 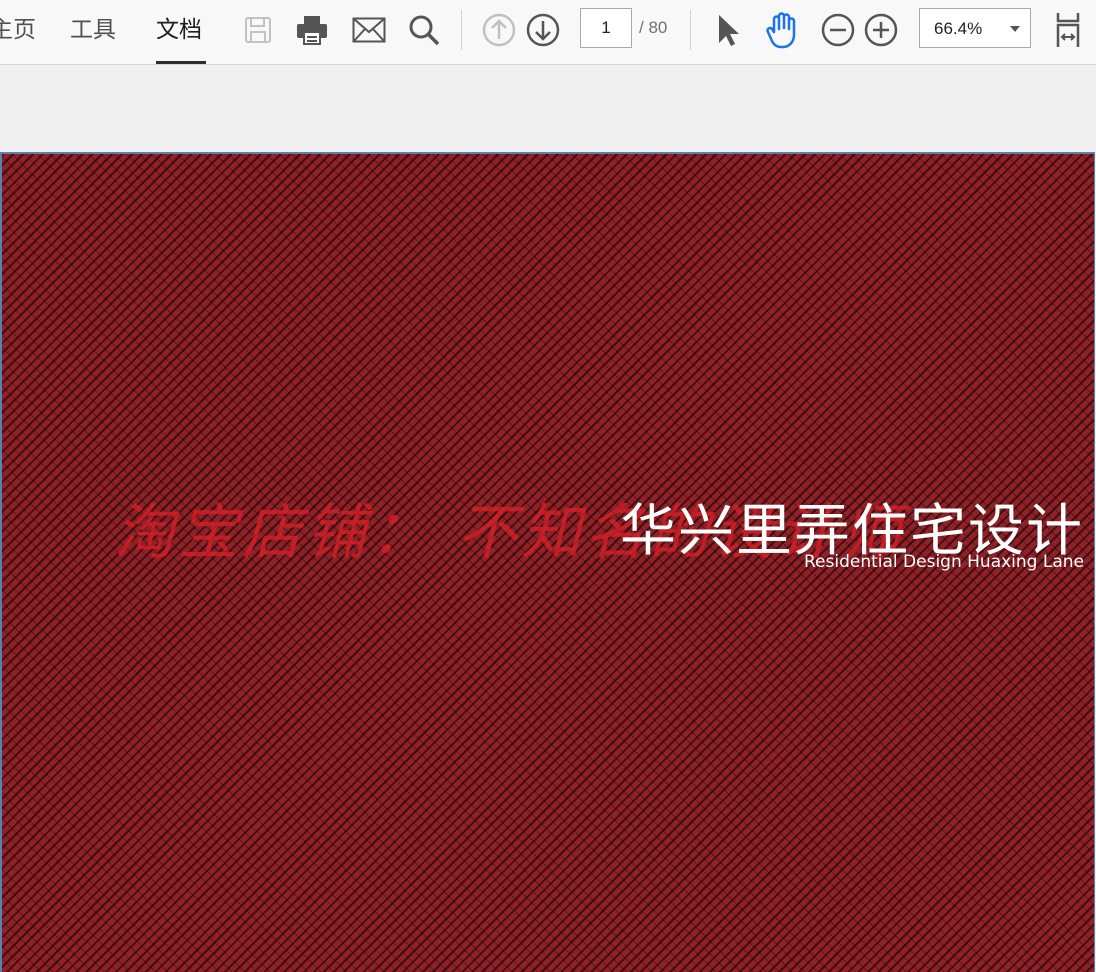 I want to click on search-icon, so click(x=424, y=30).